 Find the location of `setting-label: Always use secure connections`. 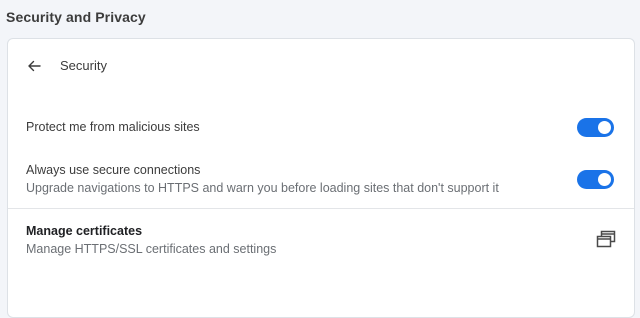

setting-label: Always use secure connections is located at coordinates (113, 170).